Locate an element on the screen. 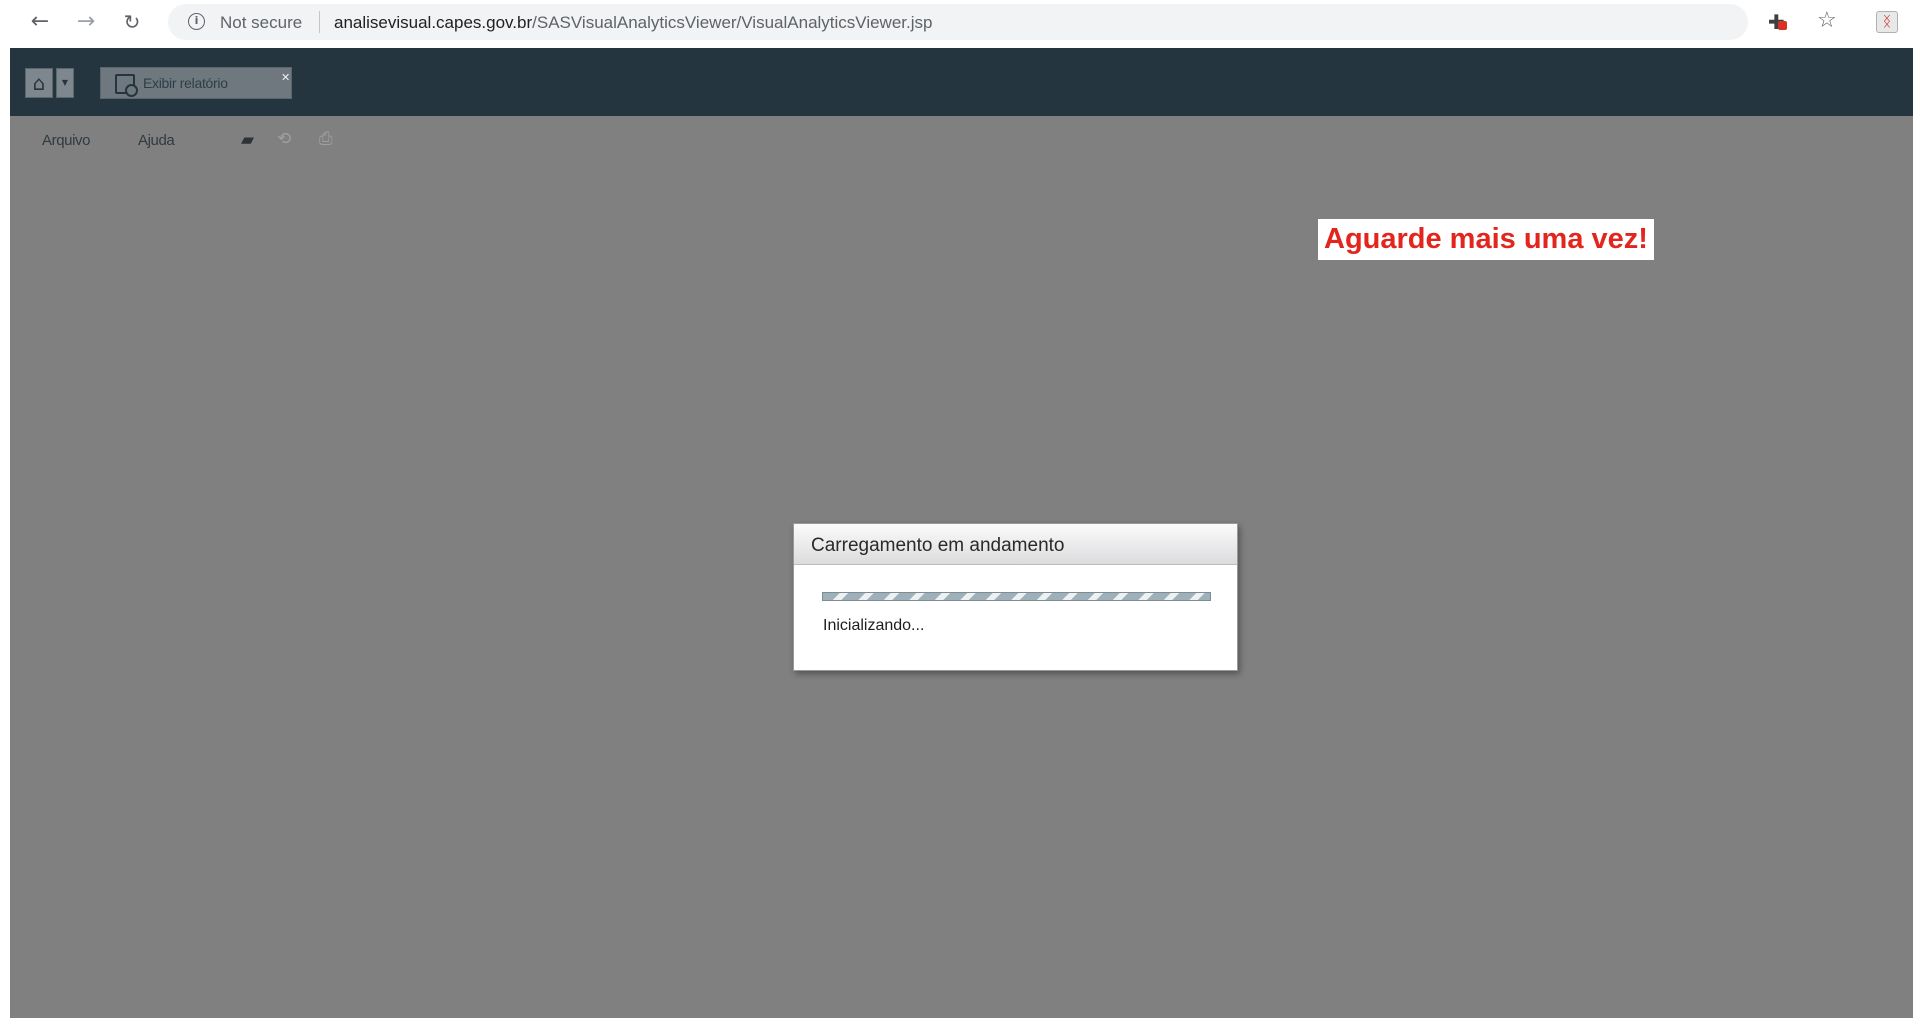 The image size is (1913, 1018). back-button: ← is located at coordinates (40, 22).